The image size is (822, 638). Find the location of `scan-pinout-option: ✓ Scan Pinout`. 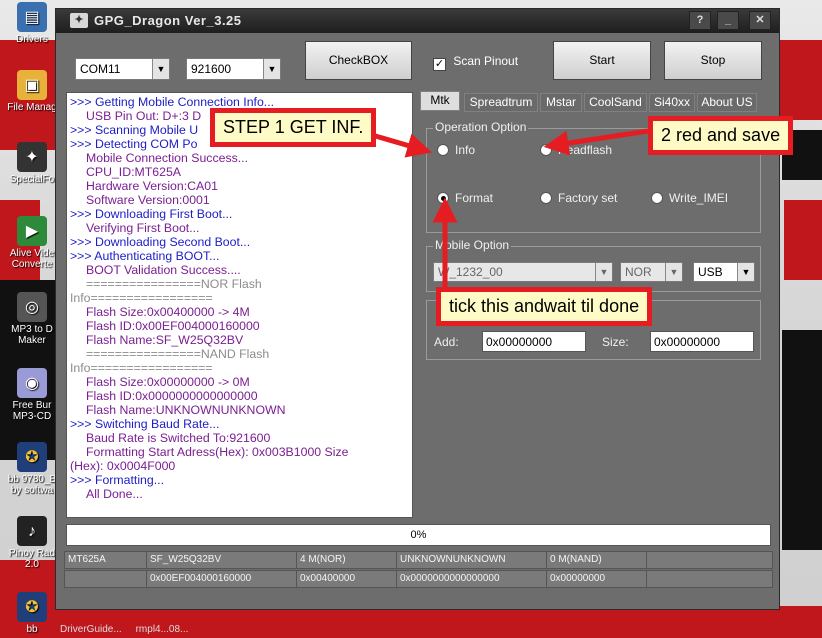

scan-pinout-option: ✓ Scan Pinout is located at coordinates (475, 62).